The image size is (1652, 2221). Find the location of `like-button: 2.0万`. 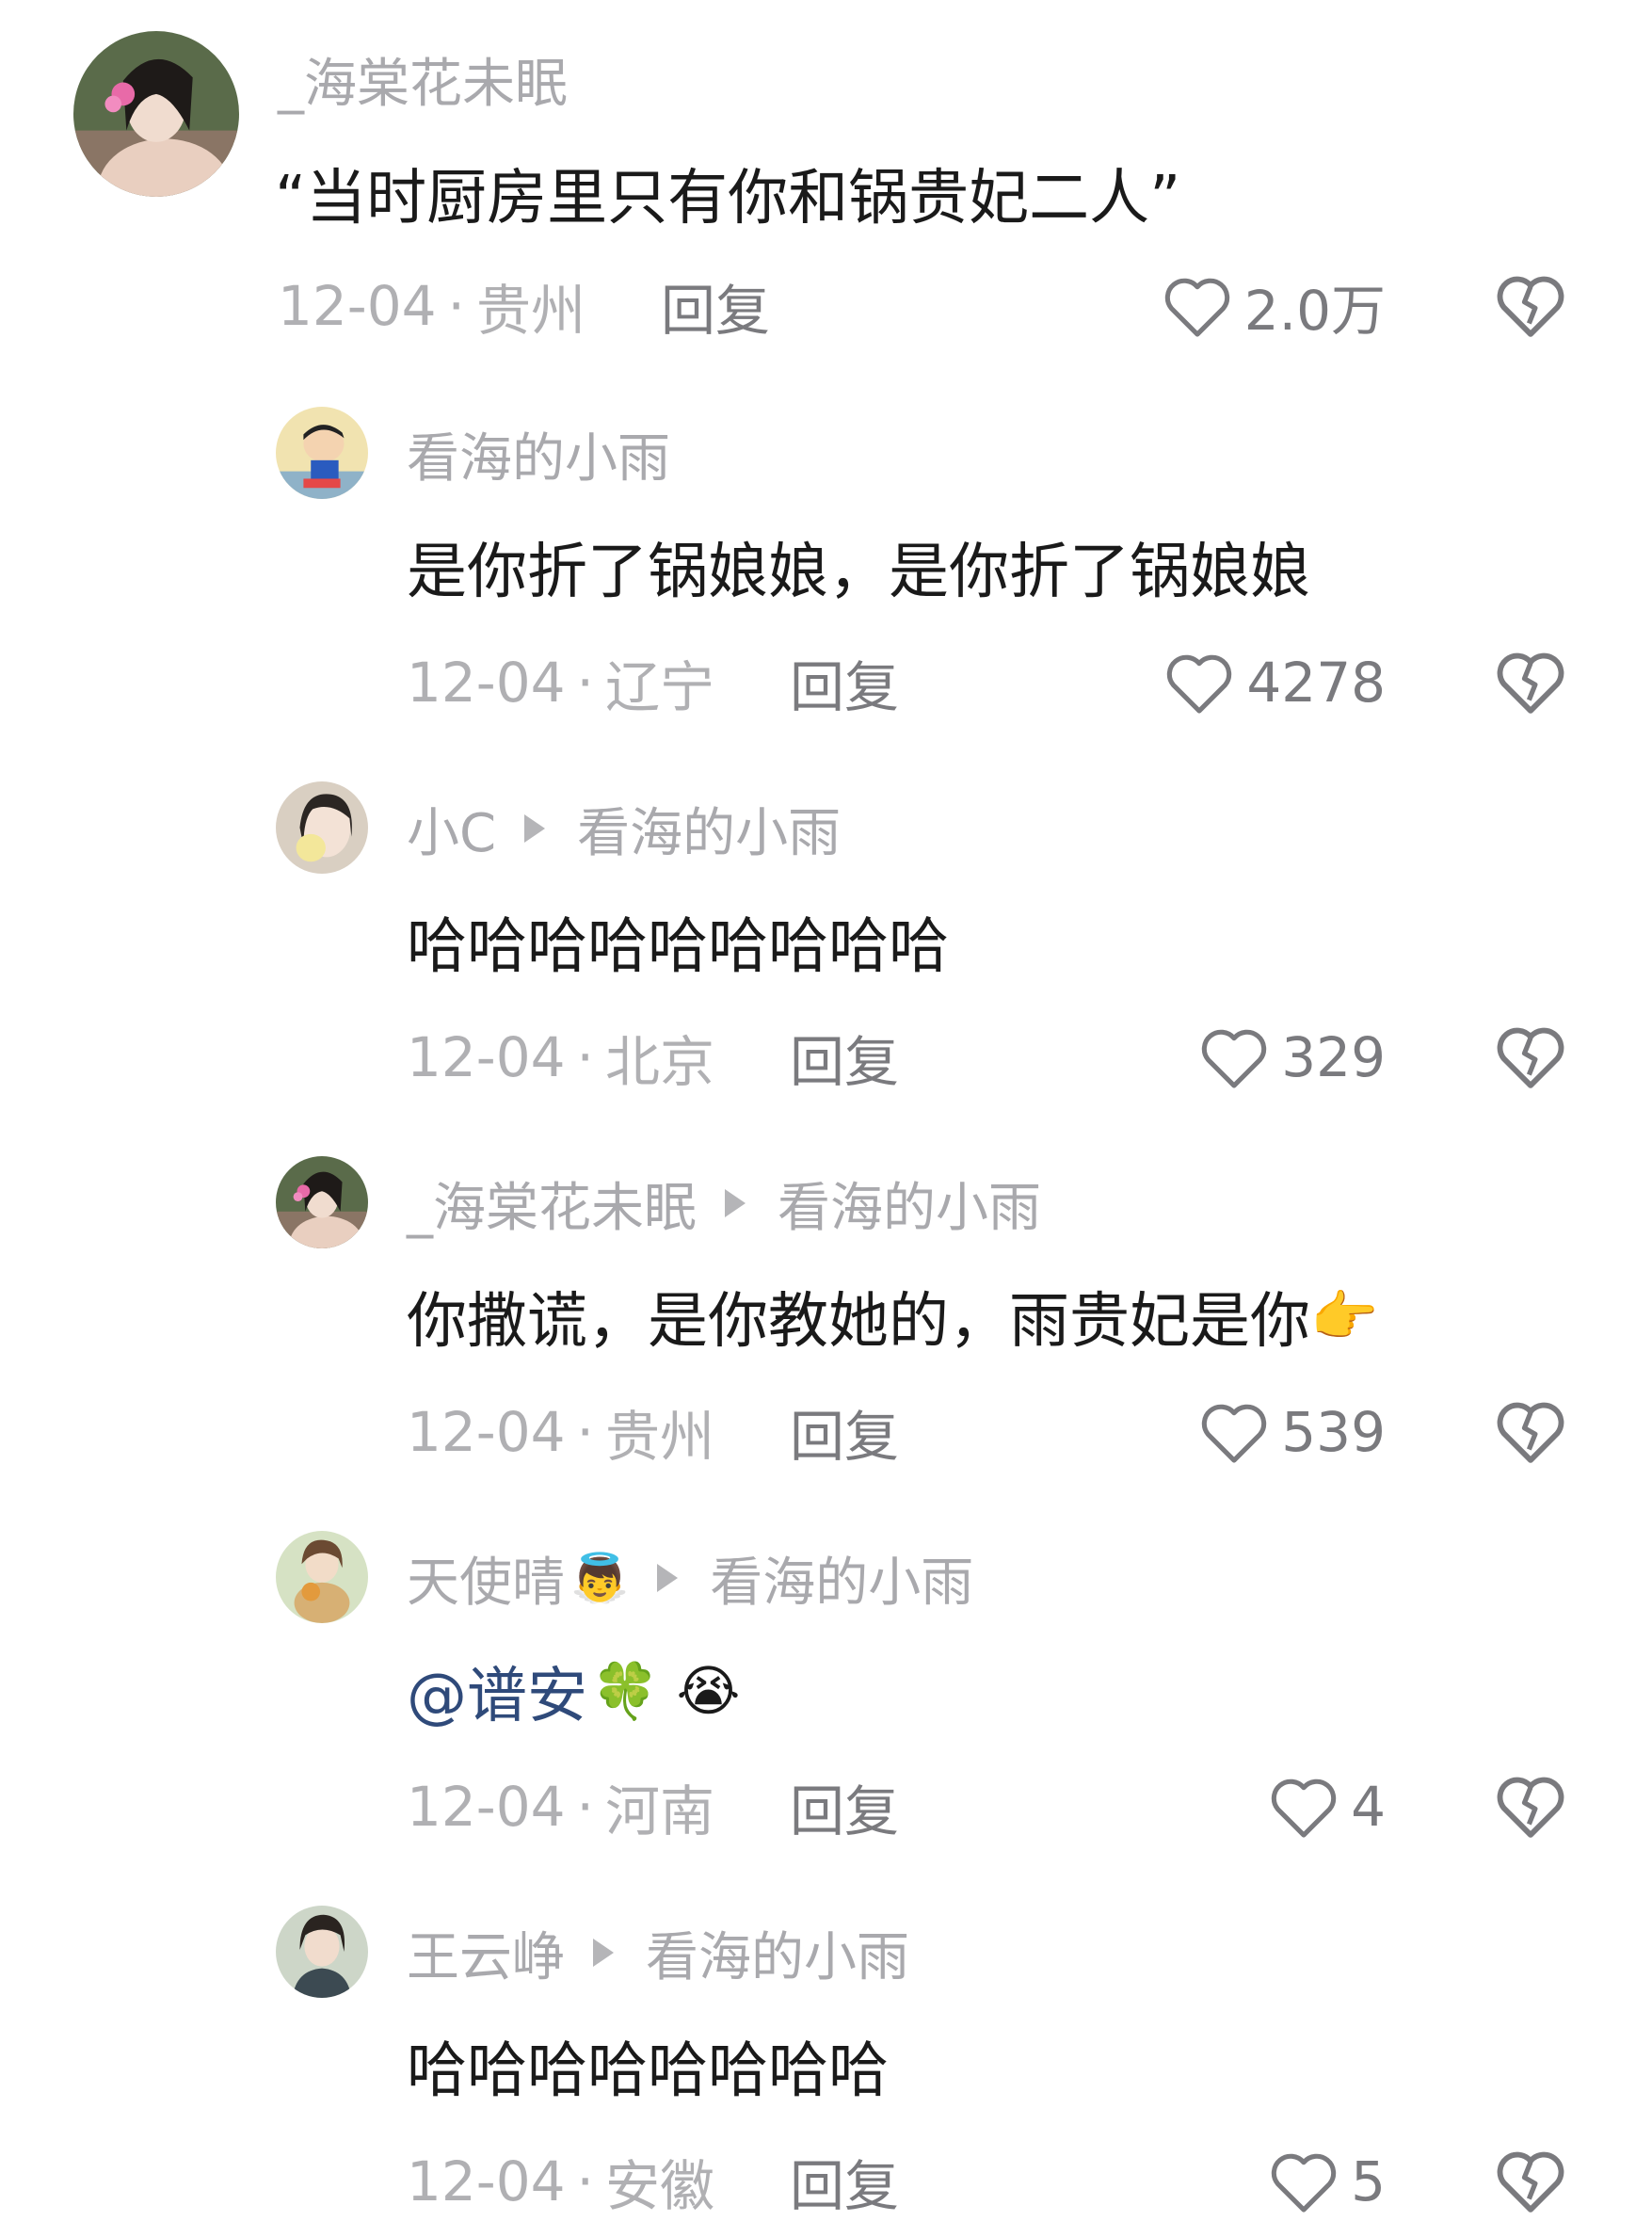

like-button: 2.0万 is located at coordinates (1274, 308).